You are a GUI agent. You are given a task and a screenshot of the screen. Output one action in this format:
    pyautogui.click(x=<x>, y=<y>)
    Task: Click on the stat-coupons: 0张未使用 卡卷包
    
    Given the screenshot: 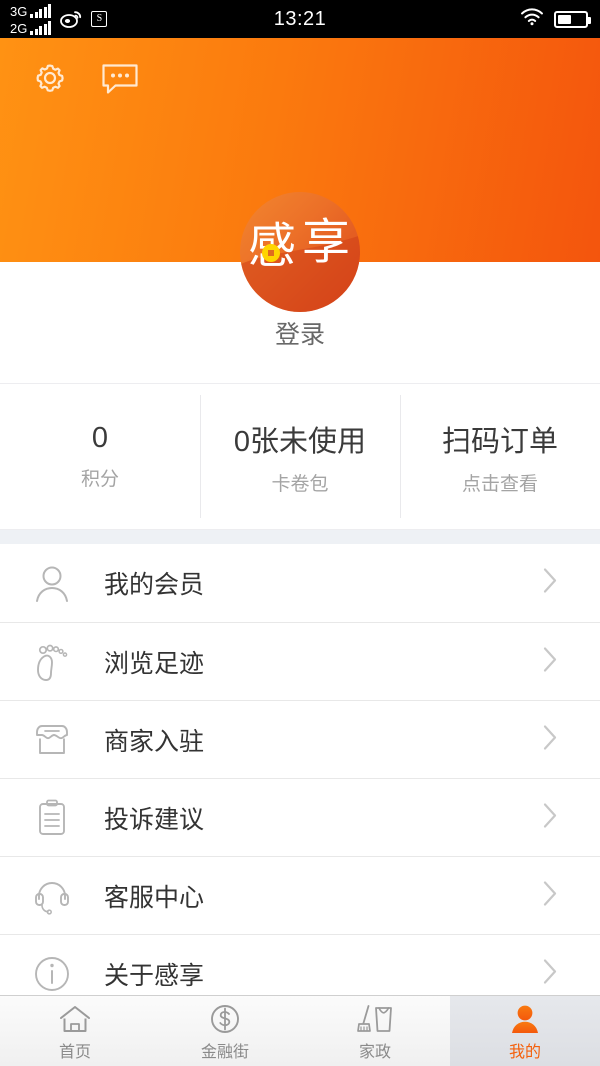 What is the action you would take?
    pyautogui.click(x=300, y=456)
    